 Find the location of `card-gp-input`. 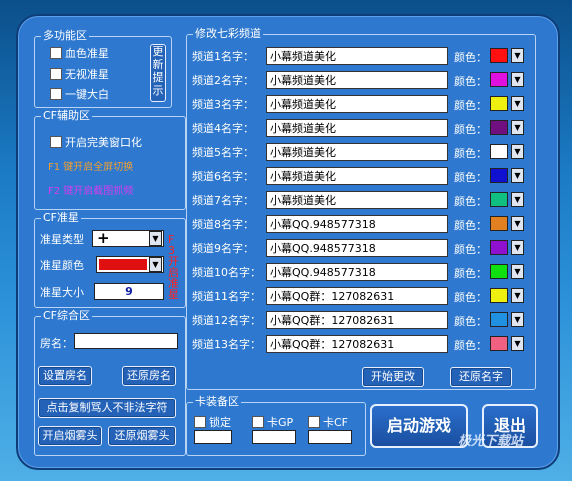

card-gp-input is located at coordinates (274, 437).